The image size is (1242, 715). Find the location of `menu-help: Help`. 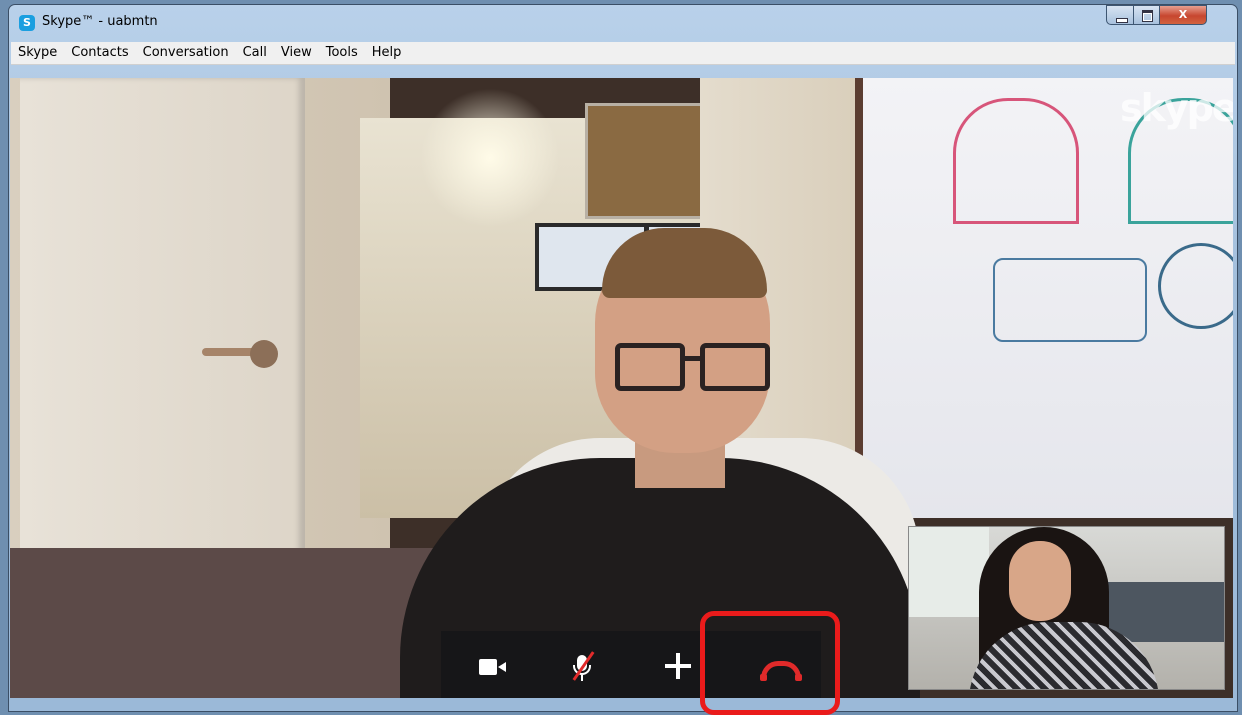

menu-help: Help is located at coordinates (387, 53).